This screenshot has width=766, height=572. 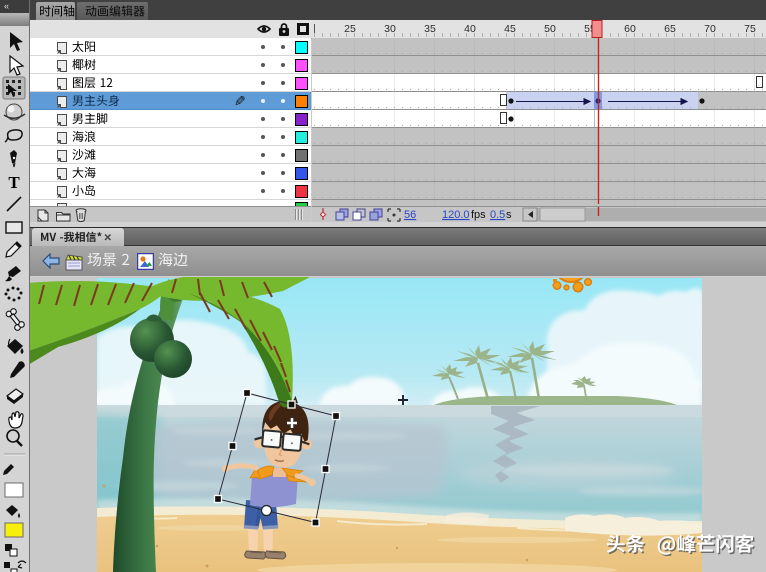 I want to click on svg-text: 120.0, so click(x=456, y=215).